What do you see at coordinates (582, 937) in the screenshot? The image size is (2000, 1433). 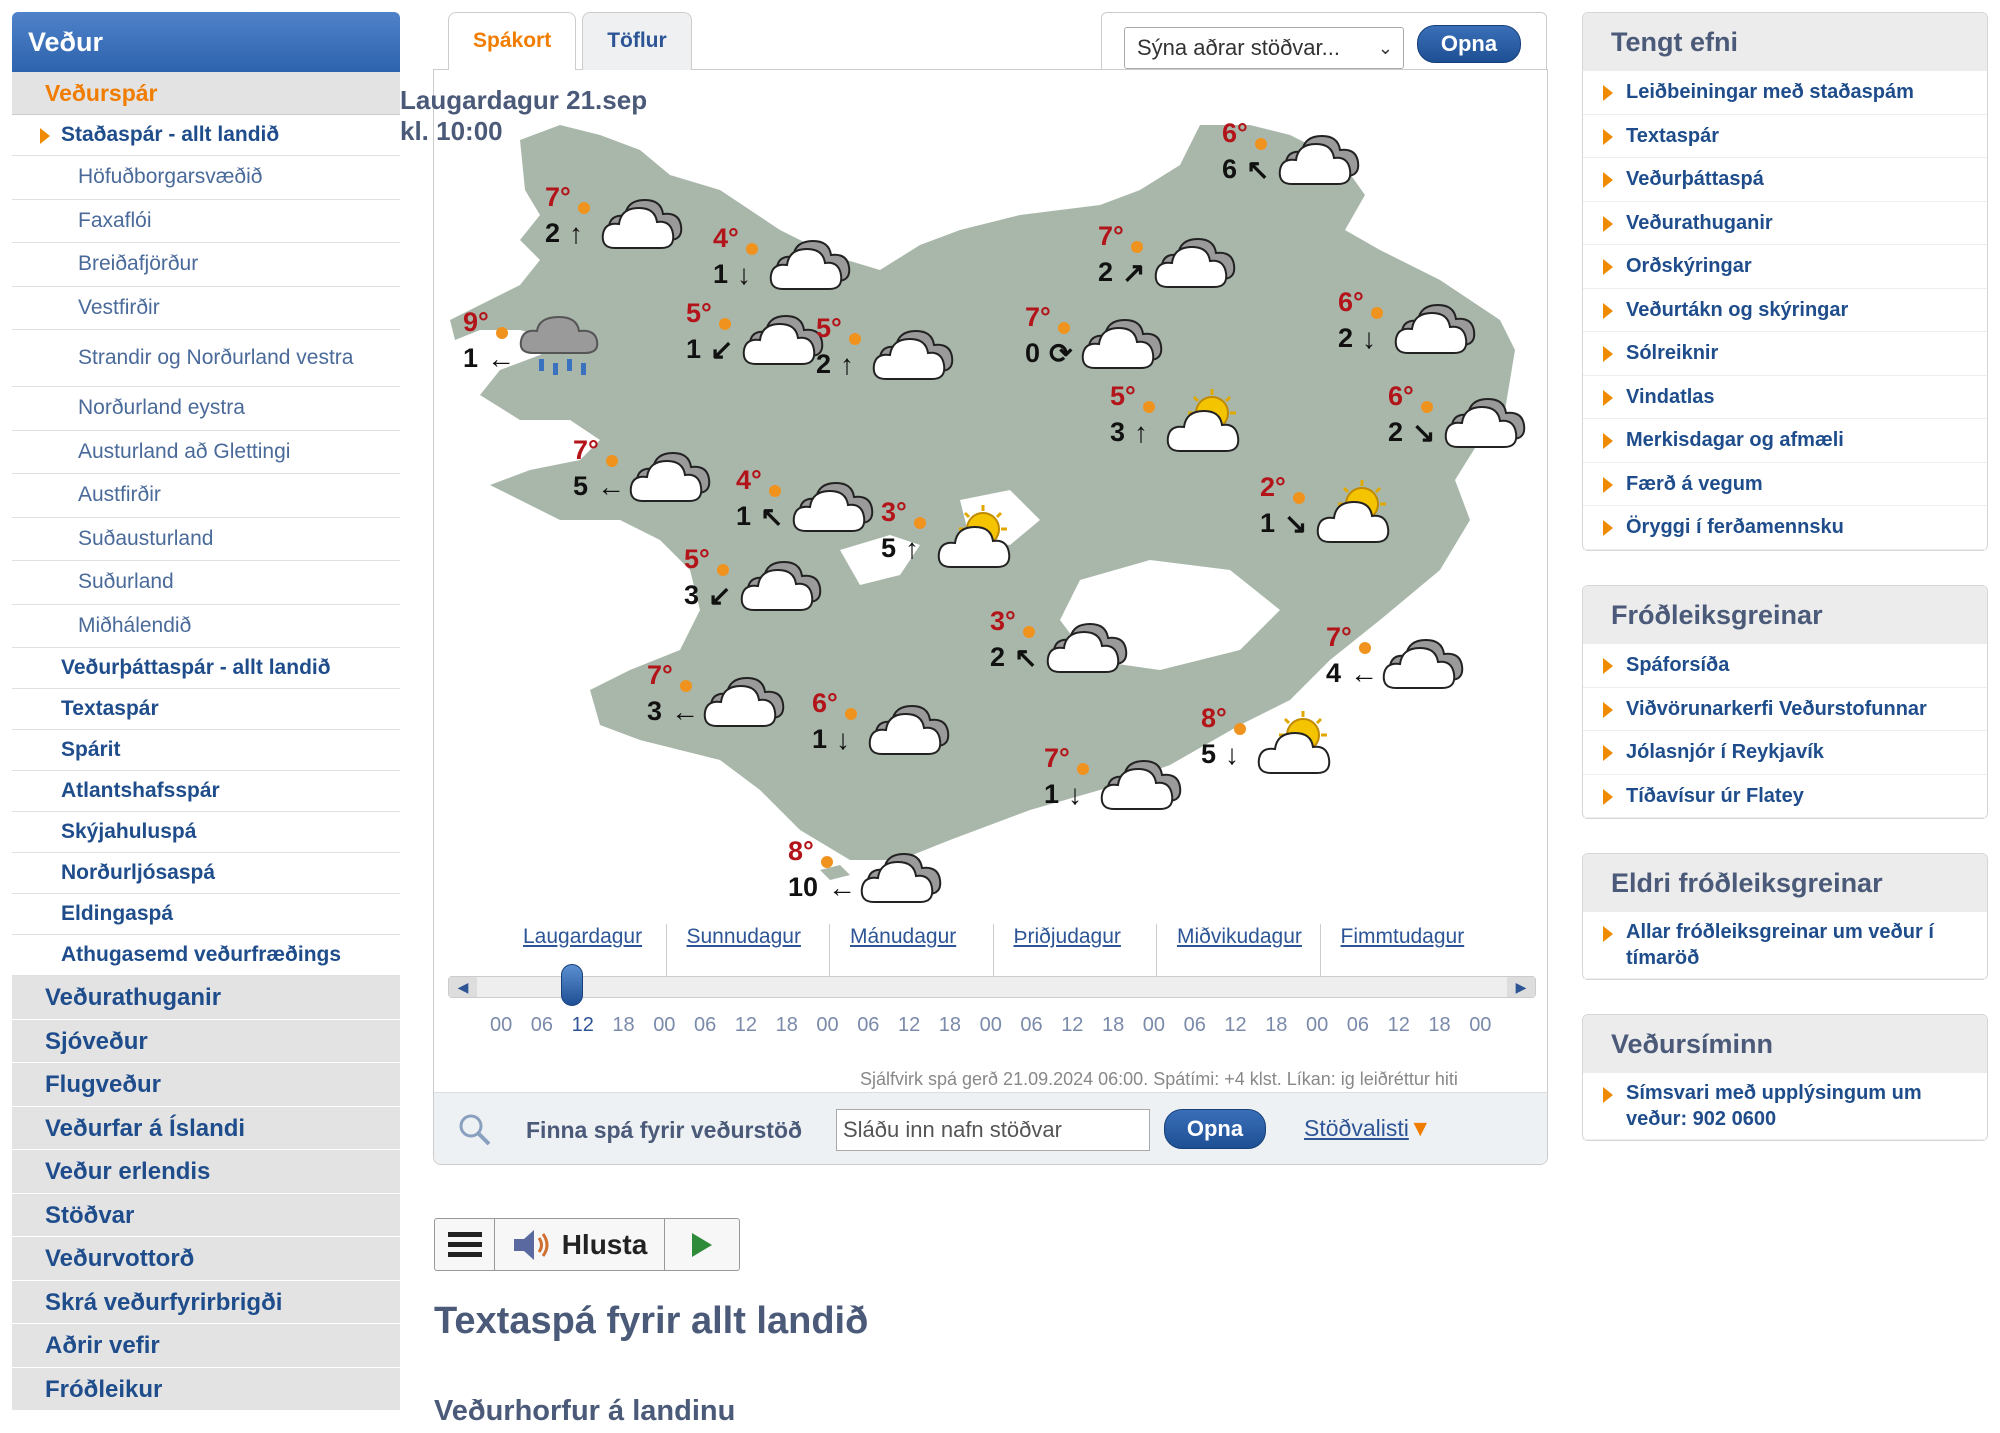 I see `day-link: Laugardagur` at bounding box center [582, 937].